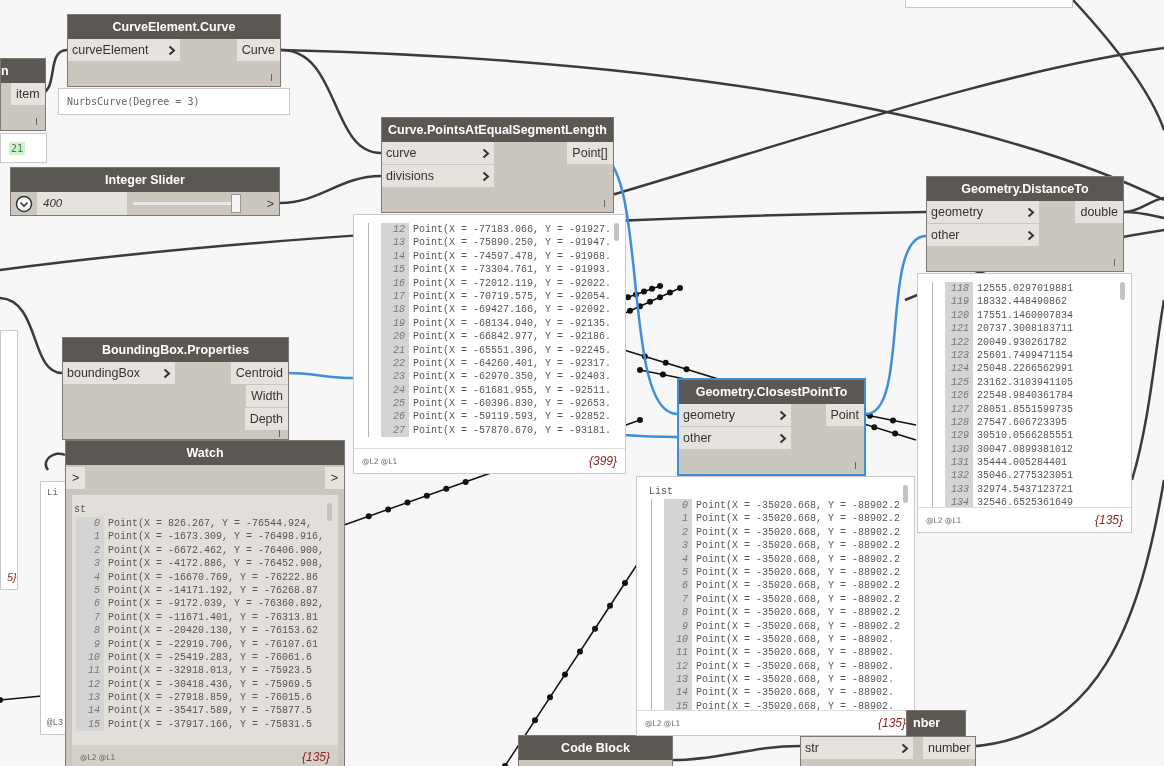 The height and width of the screenshot is (766, 1164). Describe the element at coordinates (959, 369) in the screenshot. I see `list-index: 124` at that location.